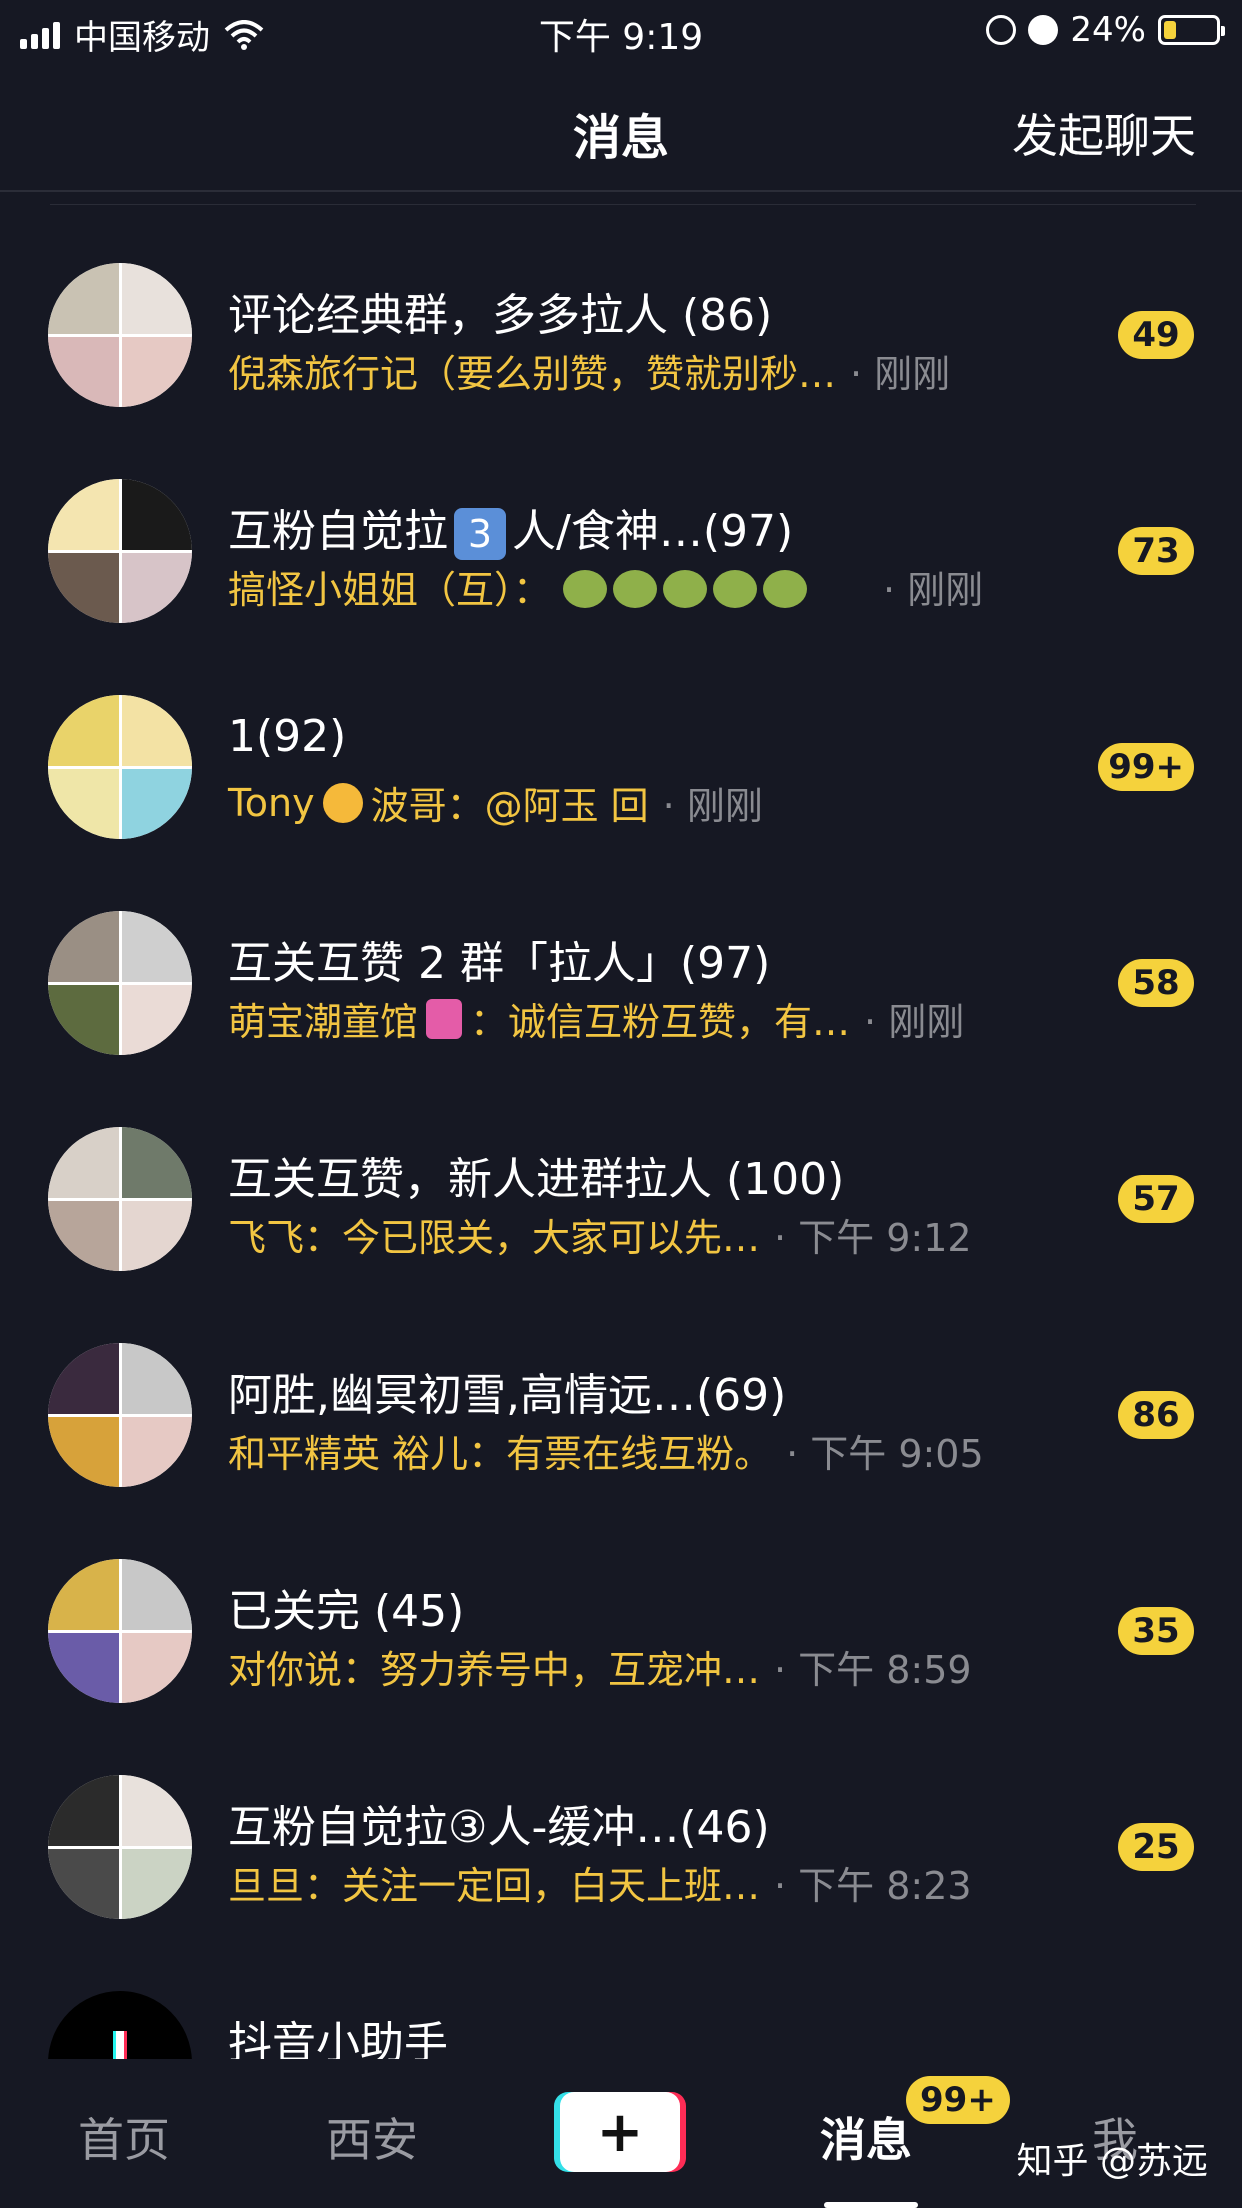 The width and height of the screenshot is (1242, 2208). What do you see at coordinates (1043, 30) in the screenshot?
I see `alarm-icon` at bounding box center [1043, 30].